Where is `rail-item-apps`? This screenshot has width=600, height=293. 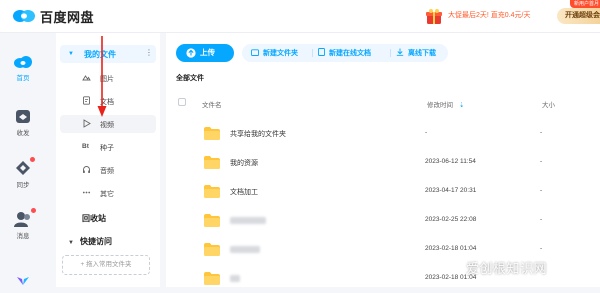 rail-item-apps is located at coordinates (23, 281).